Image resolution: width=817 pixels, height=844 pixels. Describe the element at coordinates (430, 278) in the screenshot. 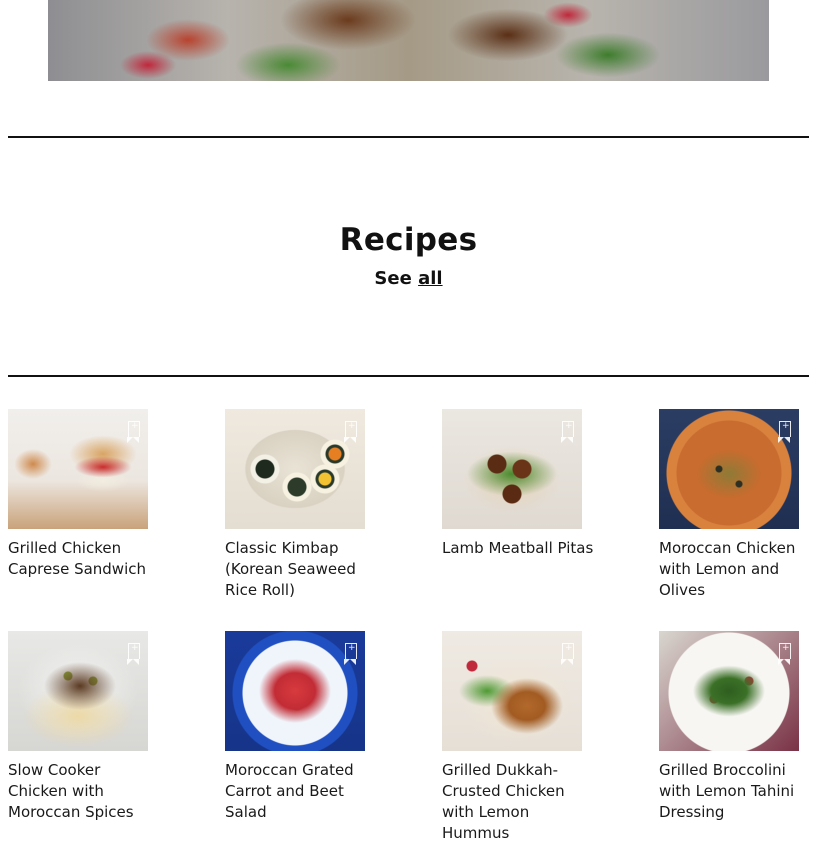

I see `see-all-link: all` at that location.